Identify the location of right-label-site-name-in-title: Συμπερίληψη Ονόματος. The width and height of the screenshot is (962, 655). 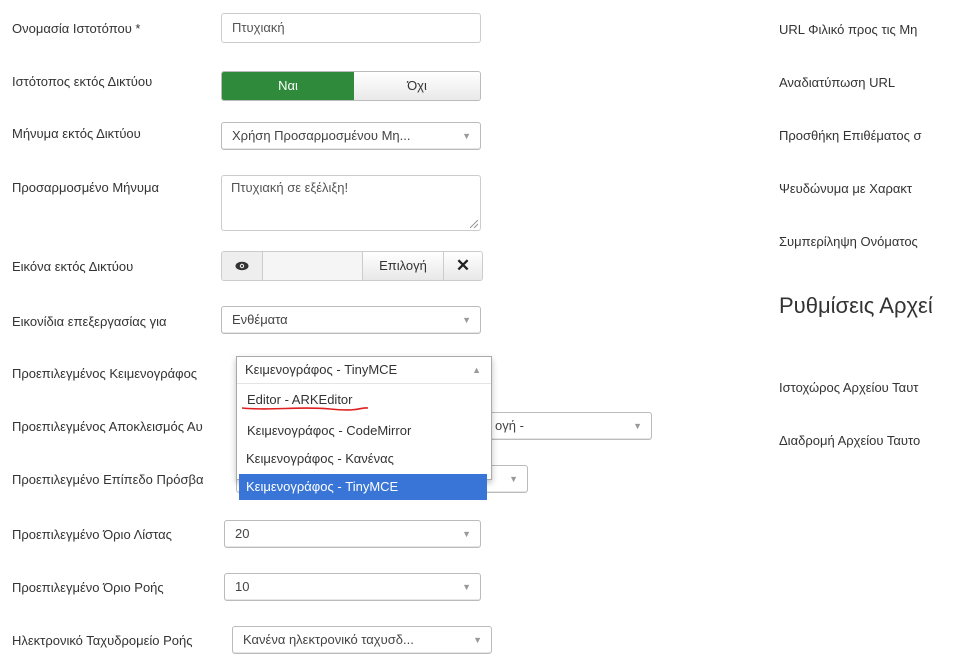
(848, 241).